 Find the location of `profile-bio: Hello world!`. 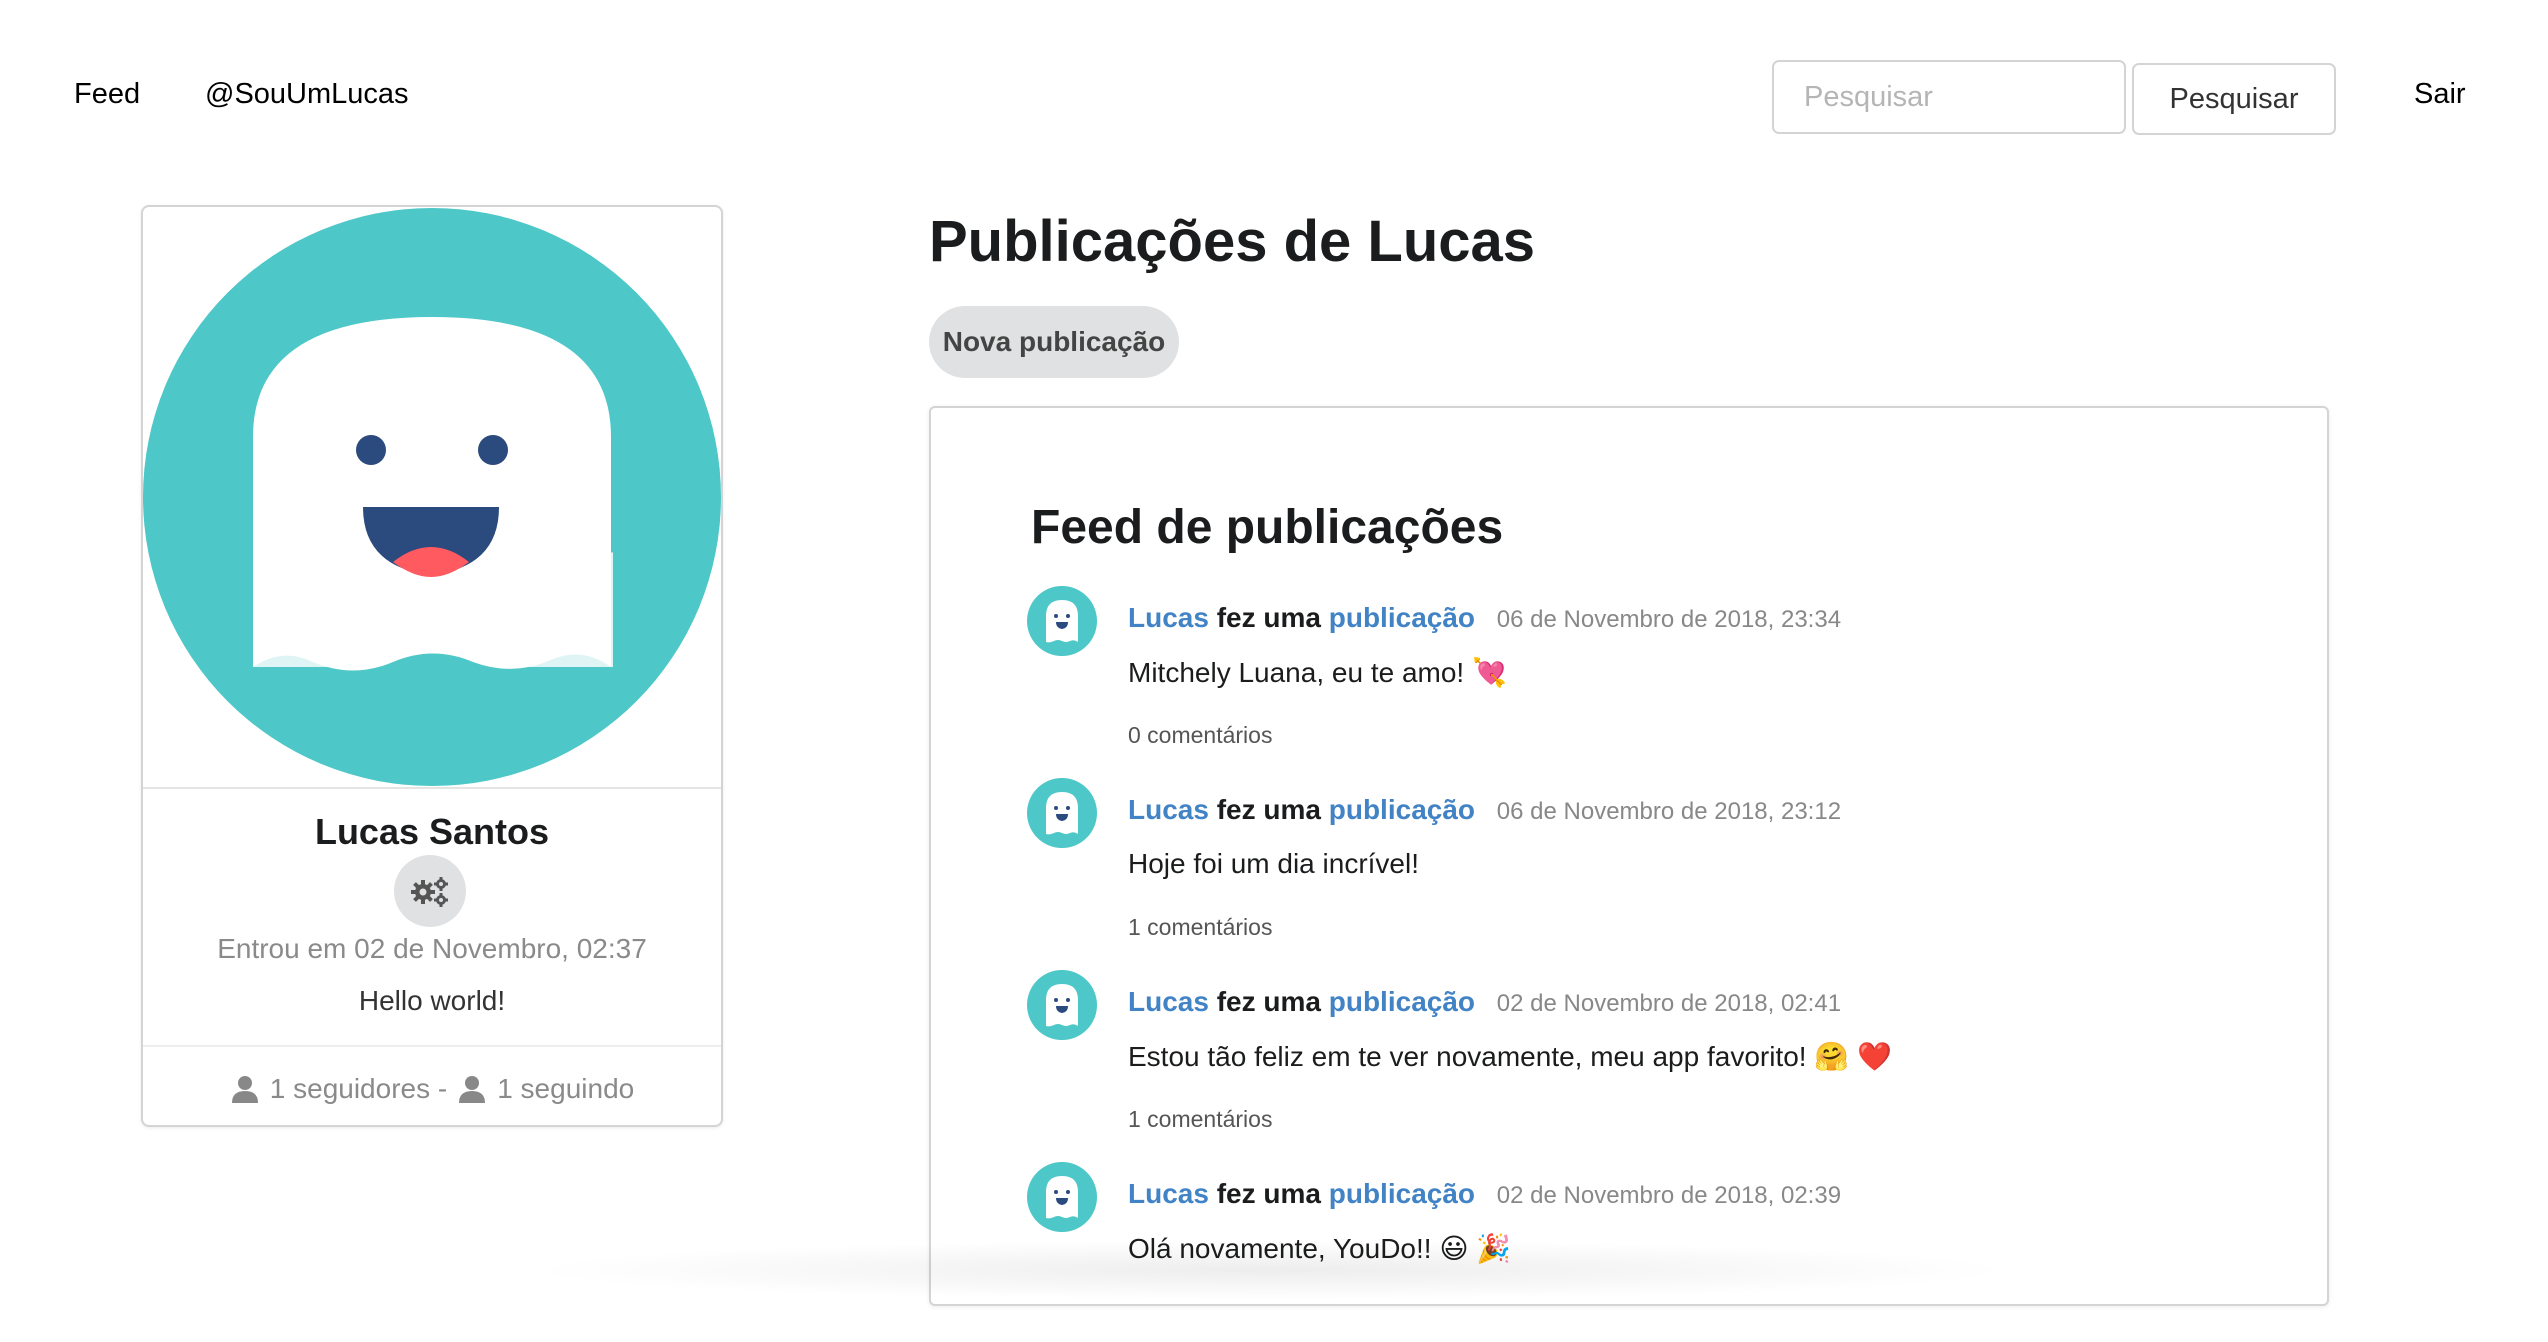

profile-bio: Hello world! is located at coordinates (432, 1000).